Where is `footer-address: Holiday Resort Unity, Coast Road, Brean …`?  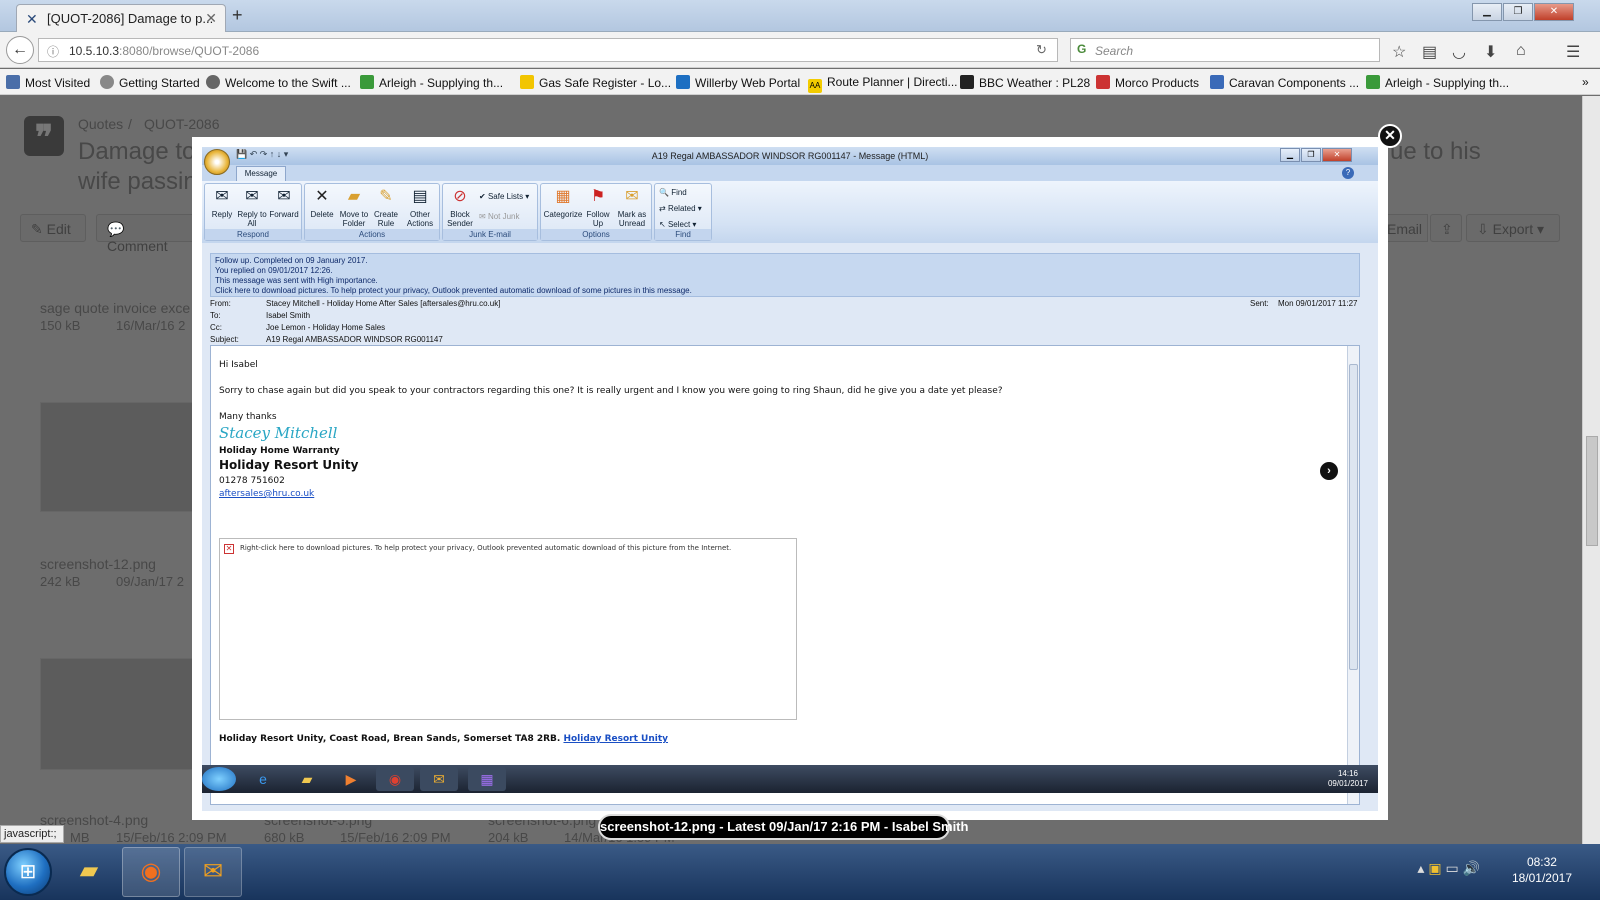
footer-address: Holiday Resort Unity, Coast Road, Brean … is located at coordinates (444, 739).